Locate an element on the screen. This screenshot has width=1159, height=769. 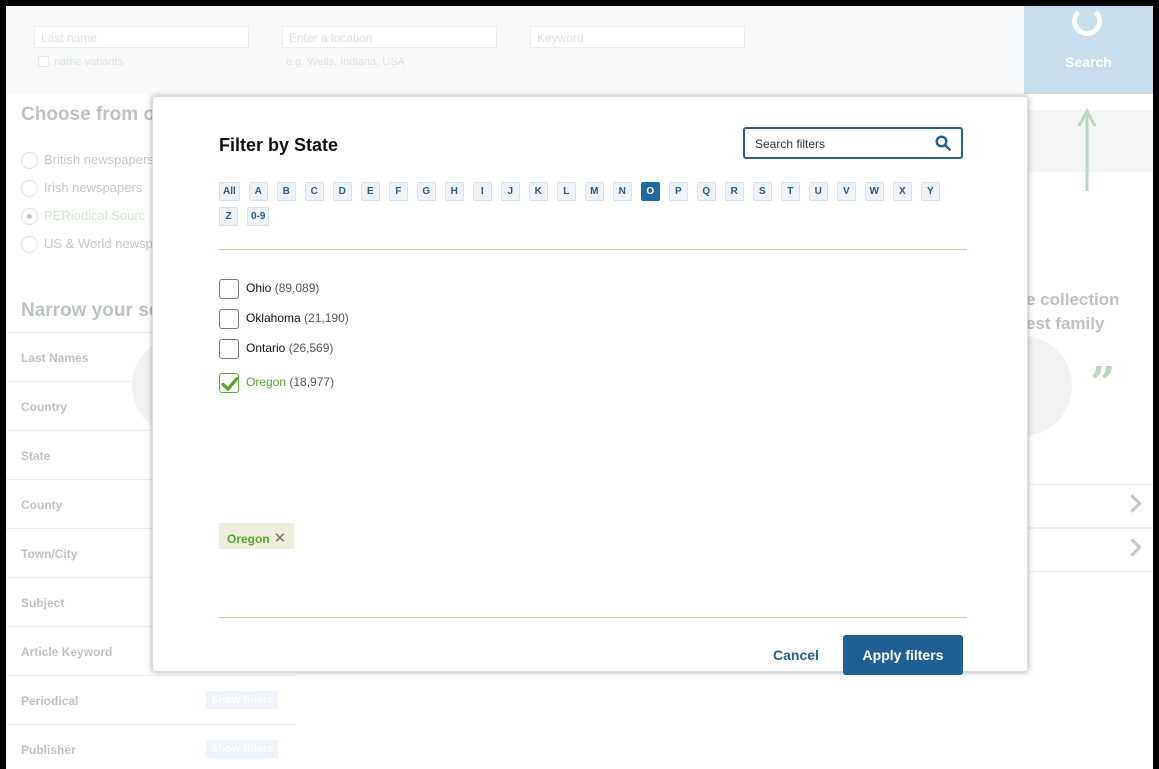
letter-n: N is located at coordinates (622, 191).